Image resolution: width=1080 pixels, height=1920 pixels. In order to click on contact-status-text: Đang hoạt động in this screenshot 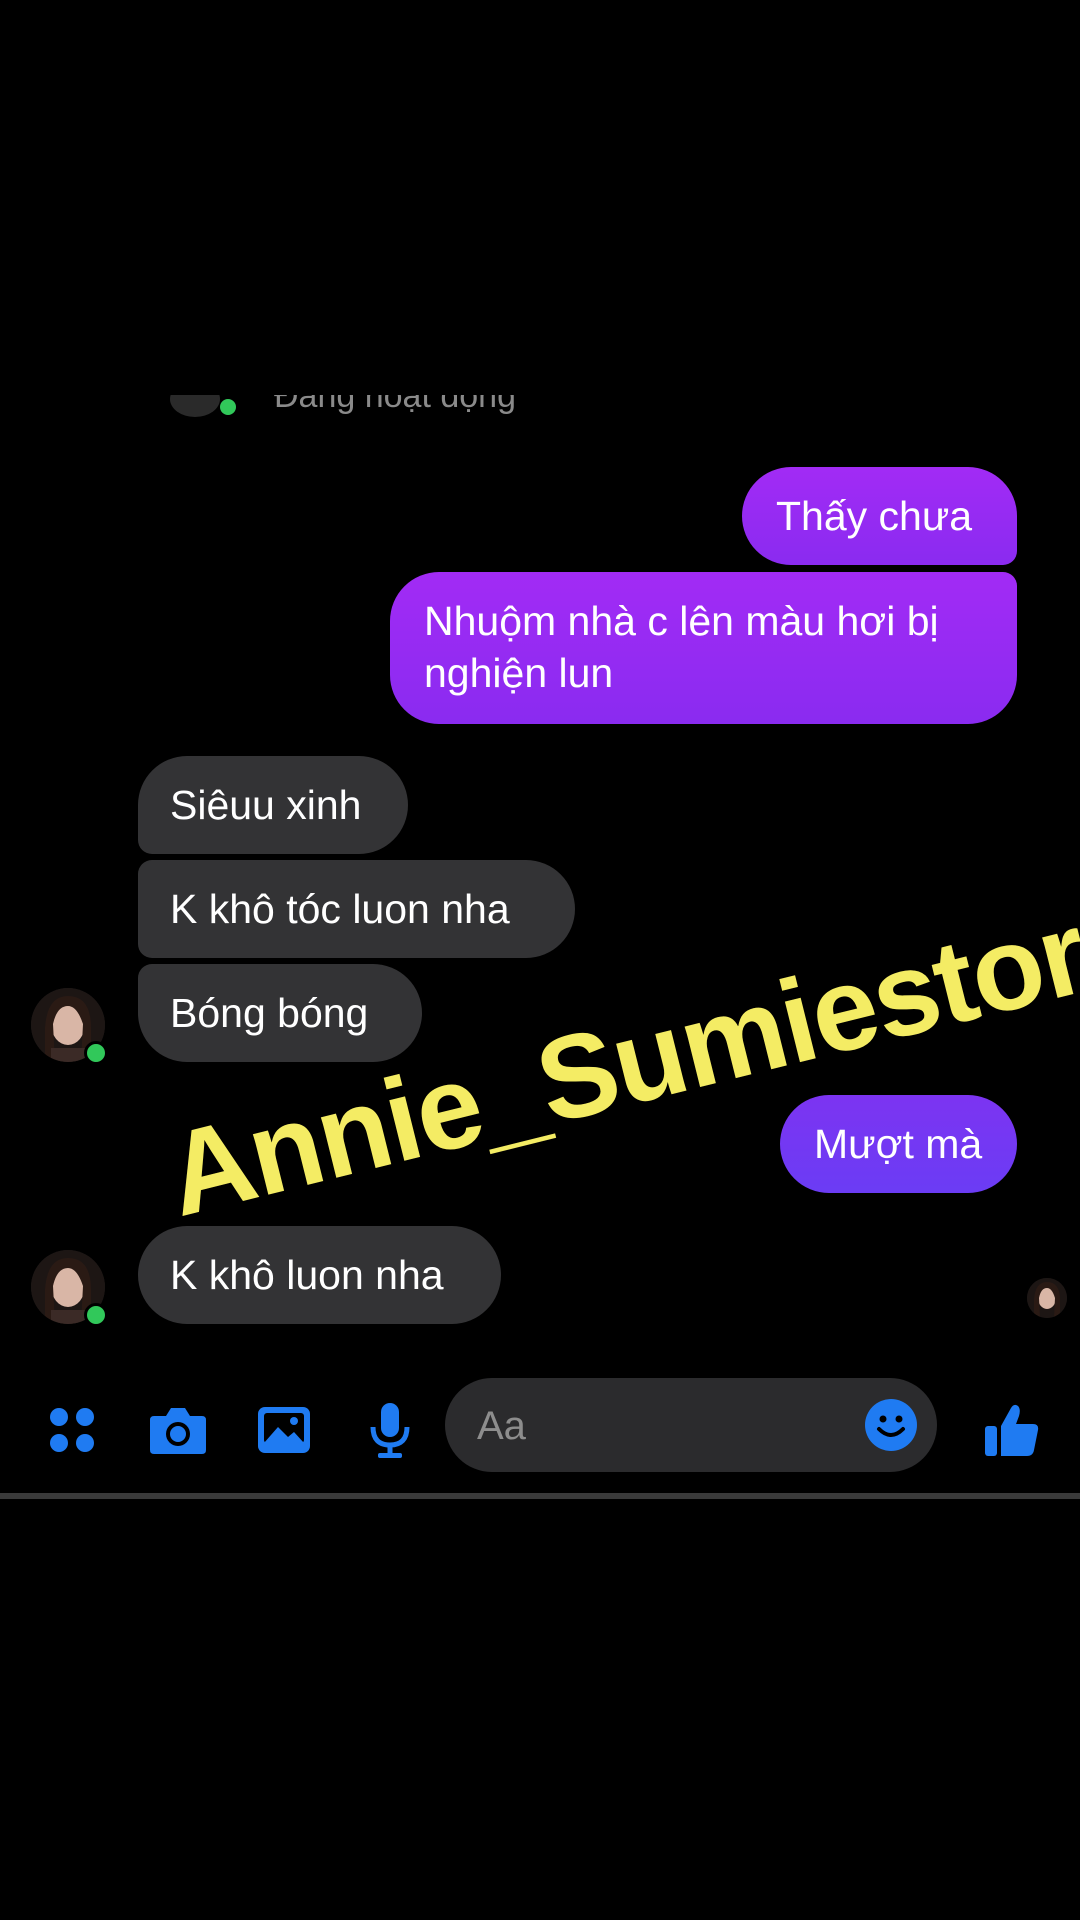, I will do `click(395, 405)`.